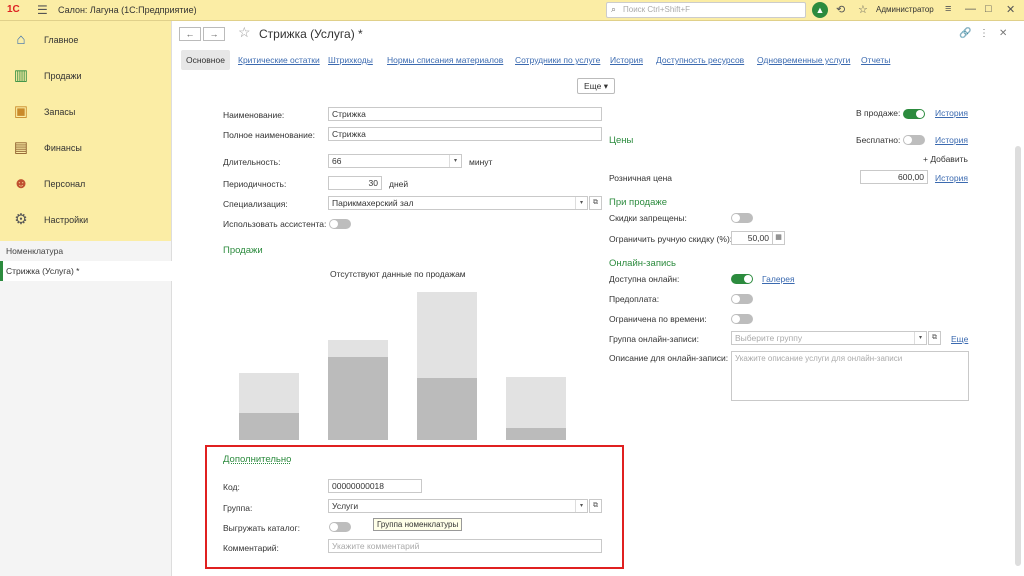 The image size is (1024, 576). Describe the element at coordinates (878, 140) in the screenshot. I see `free-label: Бесплатно:` at that location.